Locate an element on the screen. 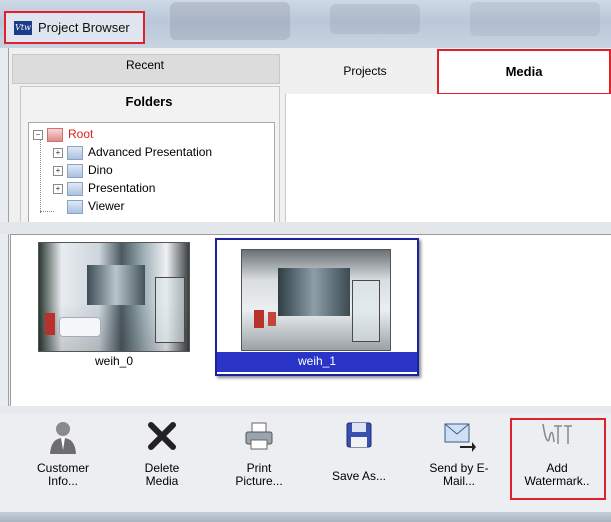 Image resolution: width=611 pixels, height=522 pixels. printer-icon is located at coordinates (259, 438).